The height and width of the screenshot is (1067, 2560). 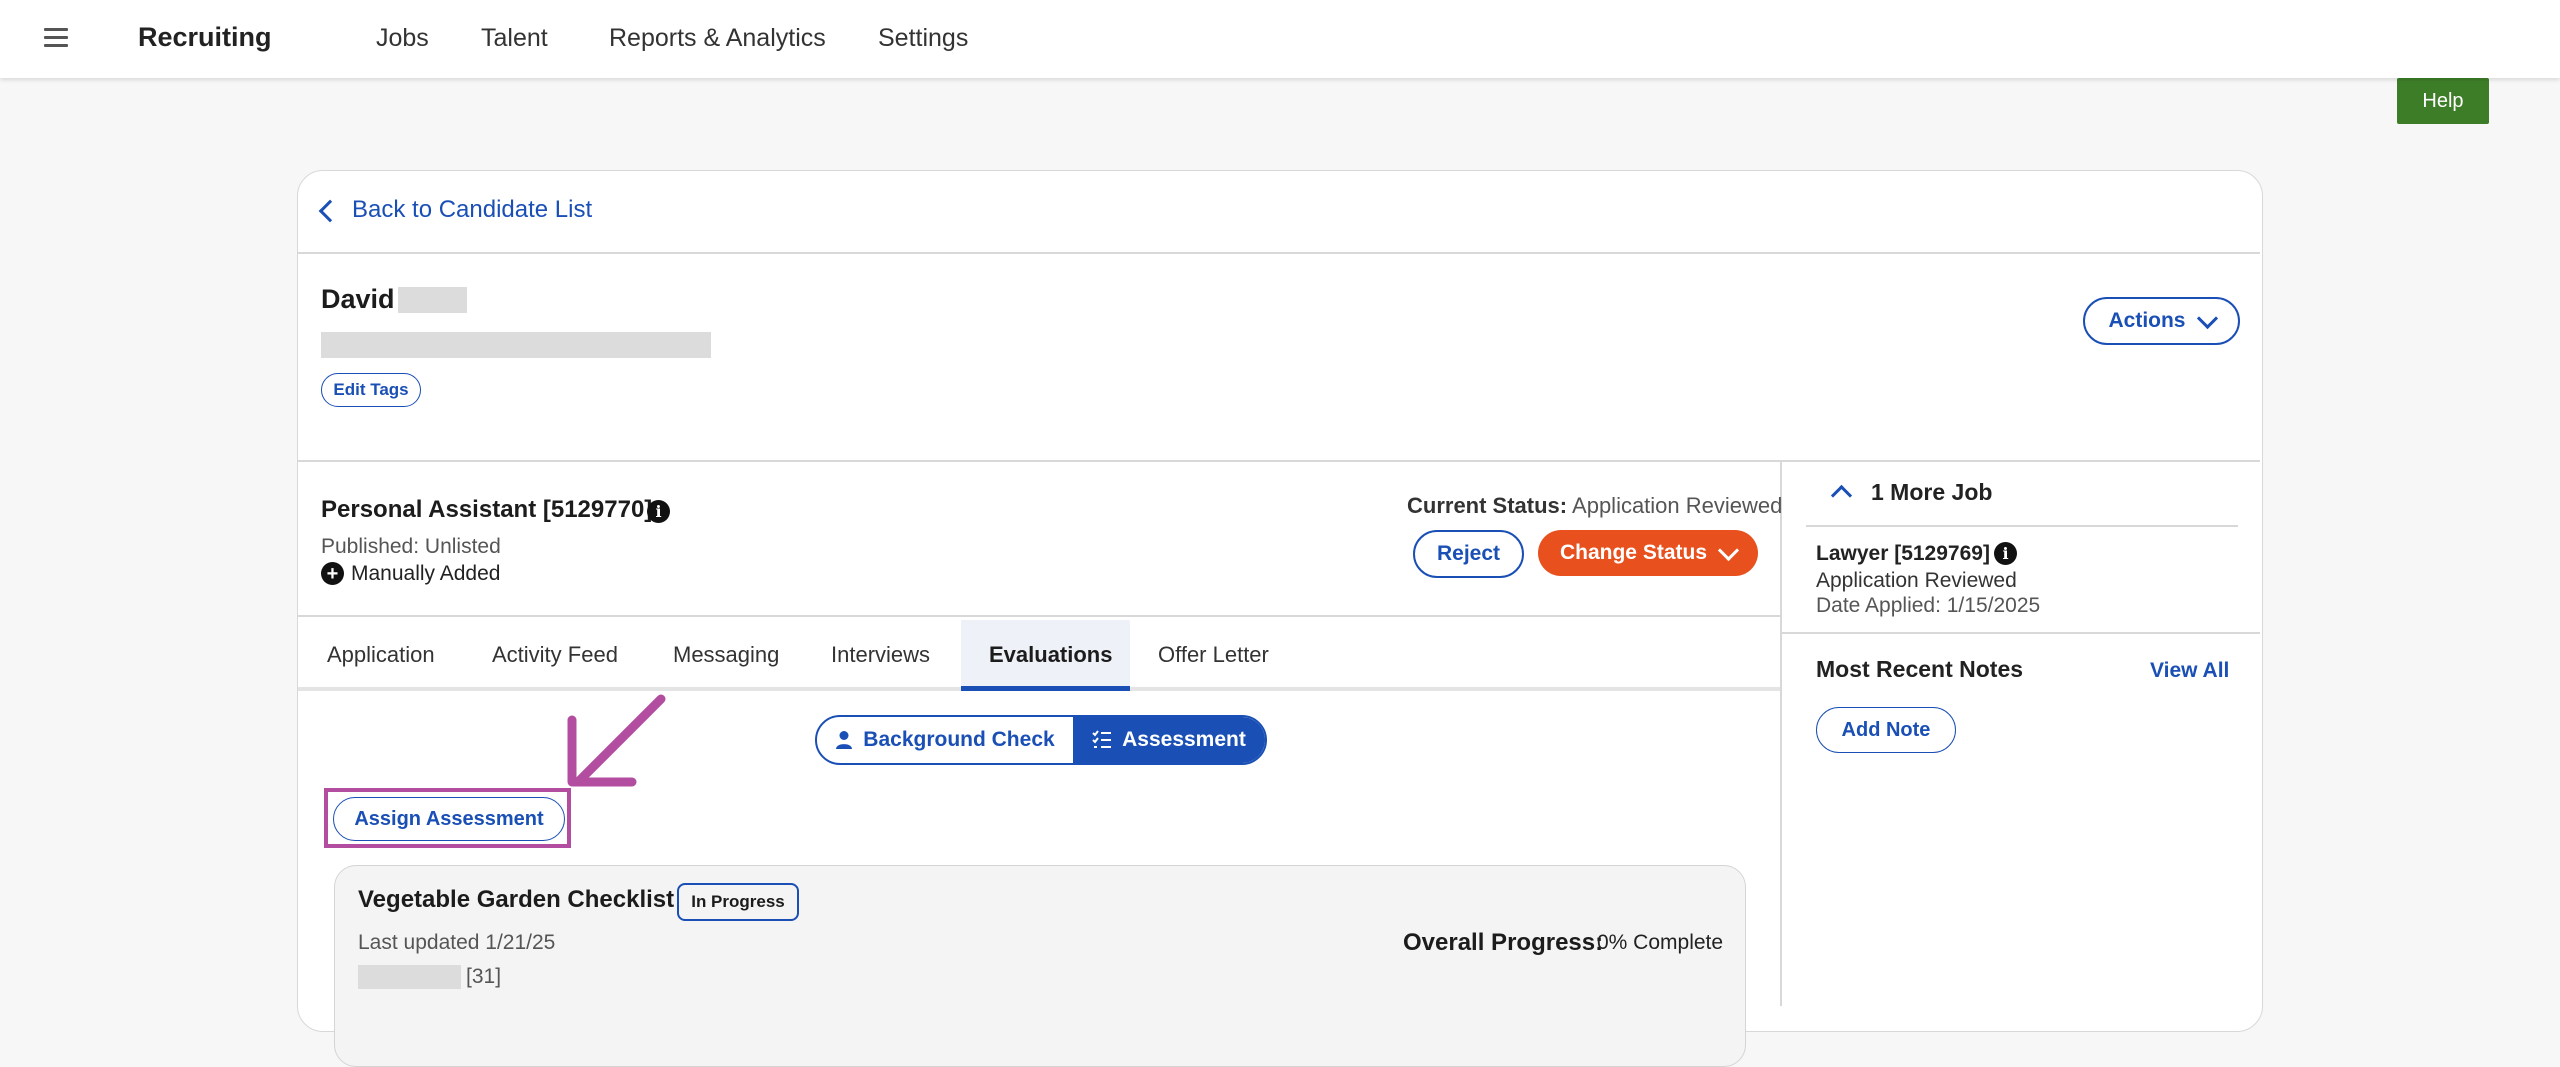 What do you see at coordinates (1503, 942) in the screenshot?
I see `overall-progress-label: Overall Progress:` at bounding box center [1503, 942].